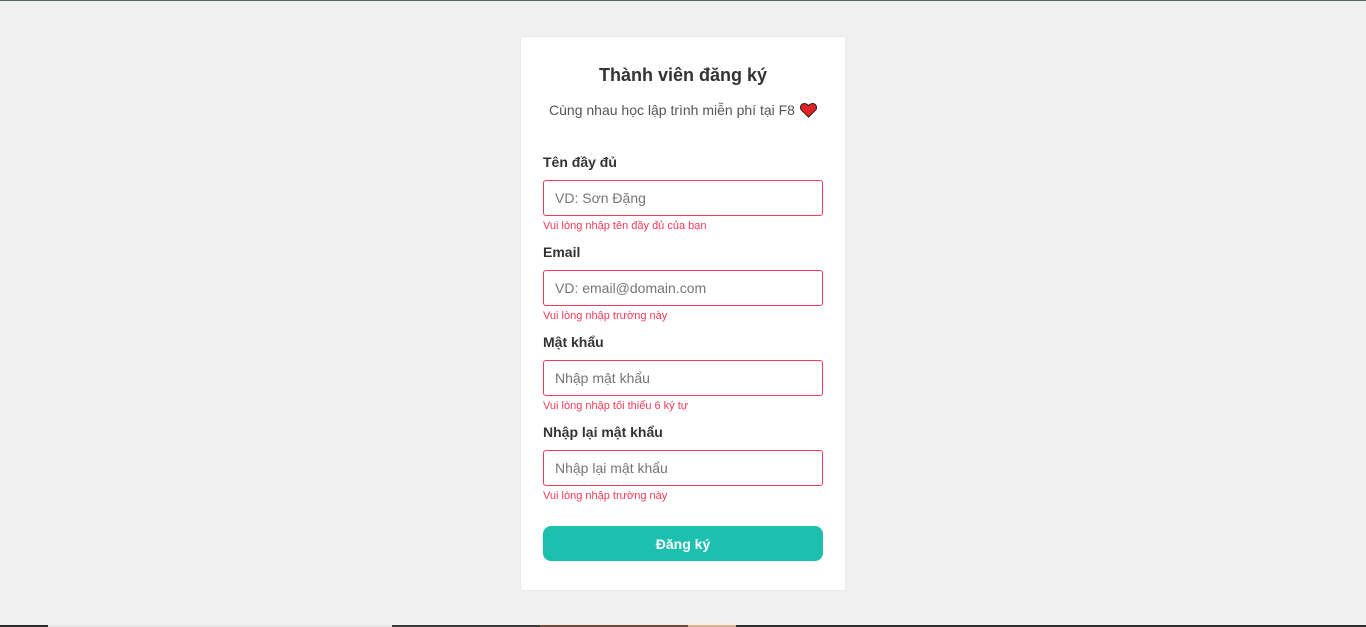 The image size is (1366, 627). Describe the element at coordinates (573, 342) in the screenshot. I see `password-label: Mật khẩu` at that location.